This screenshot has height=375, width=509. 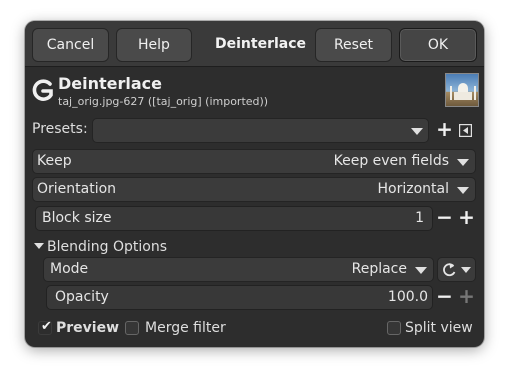 I want to click on preview-checkbox: ✔, so click(x=45, y=327).